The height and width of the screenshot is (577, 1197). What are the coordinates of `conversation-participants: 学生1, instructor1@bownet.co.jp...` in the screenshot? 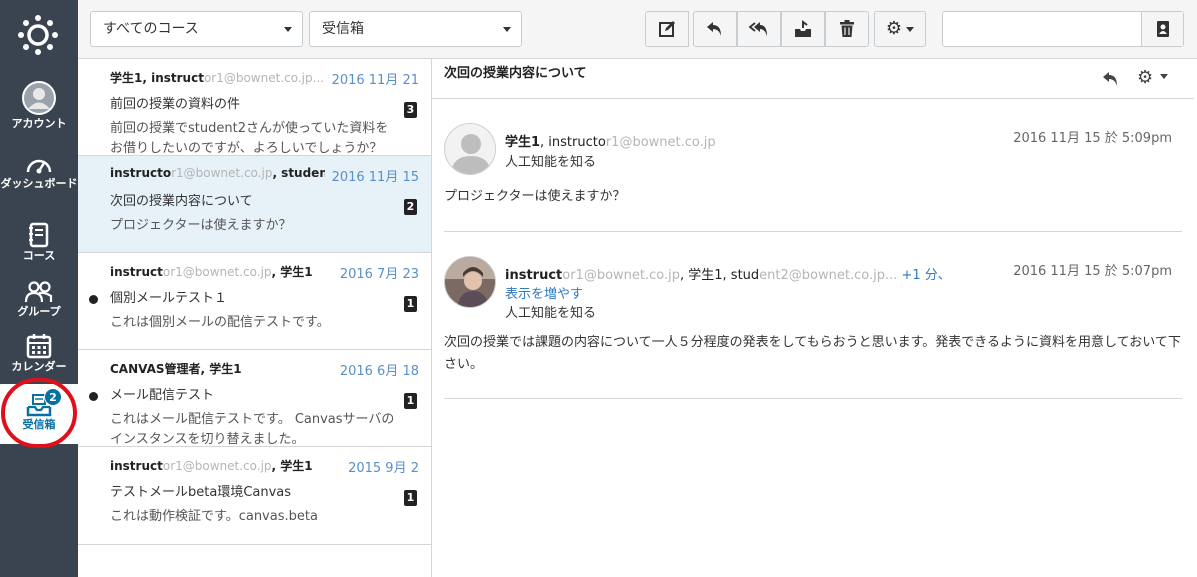 It's located at (217, 78).